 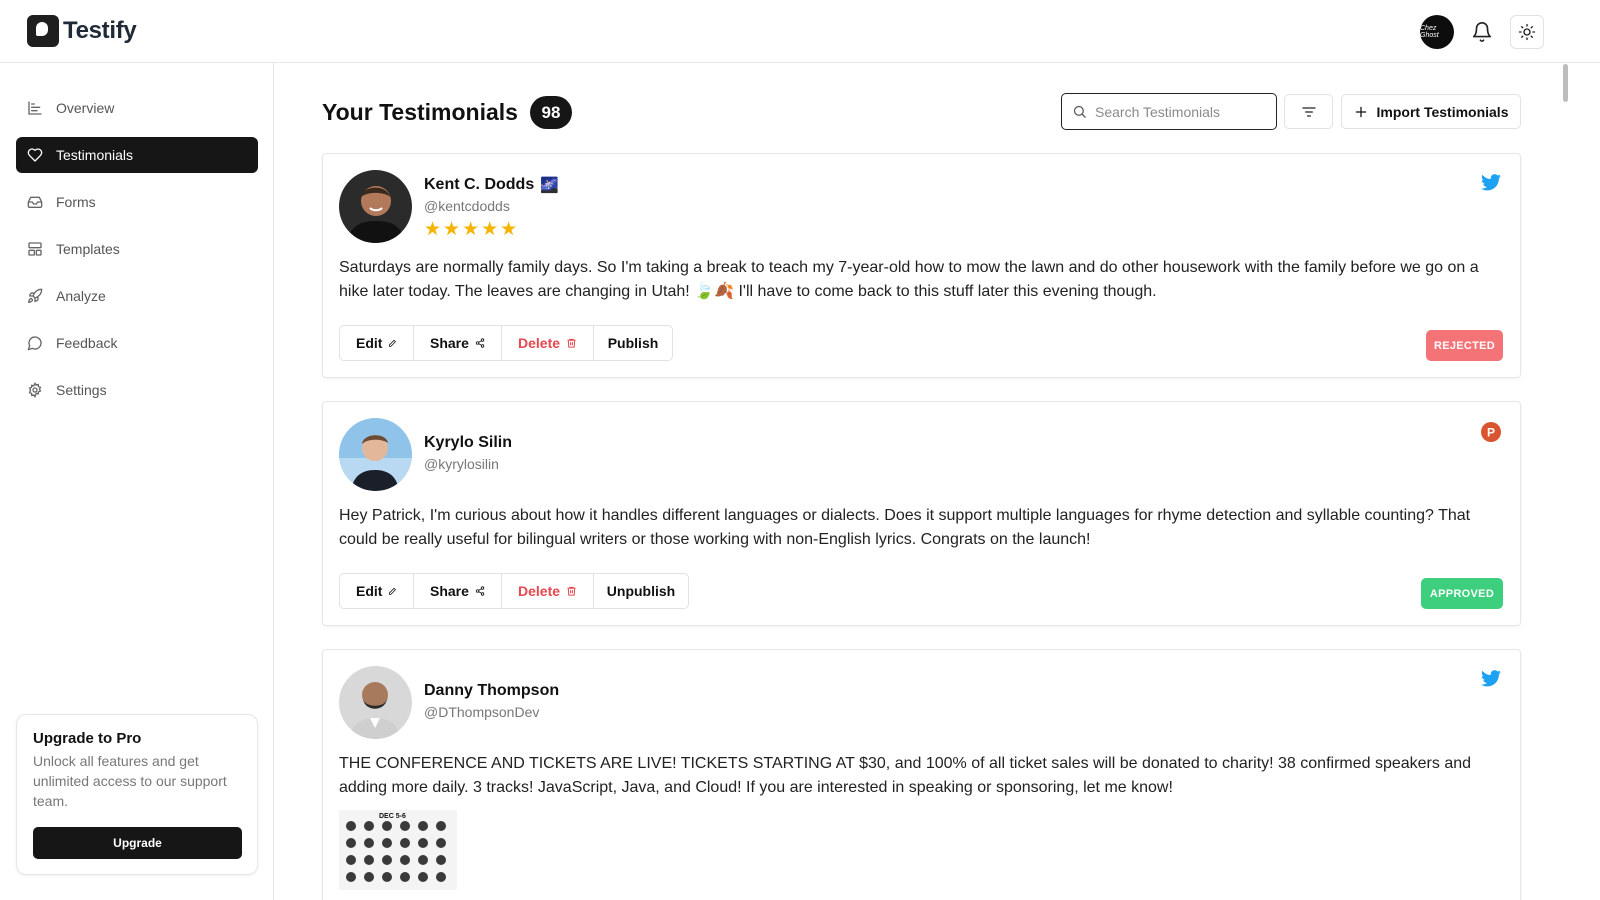 I want to click on image-date-label: DEC 5-6, so click(x=392, y=816).